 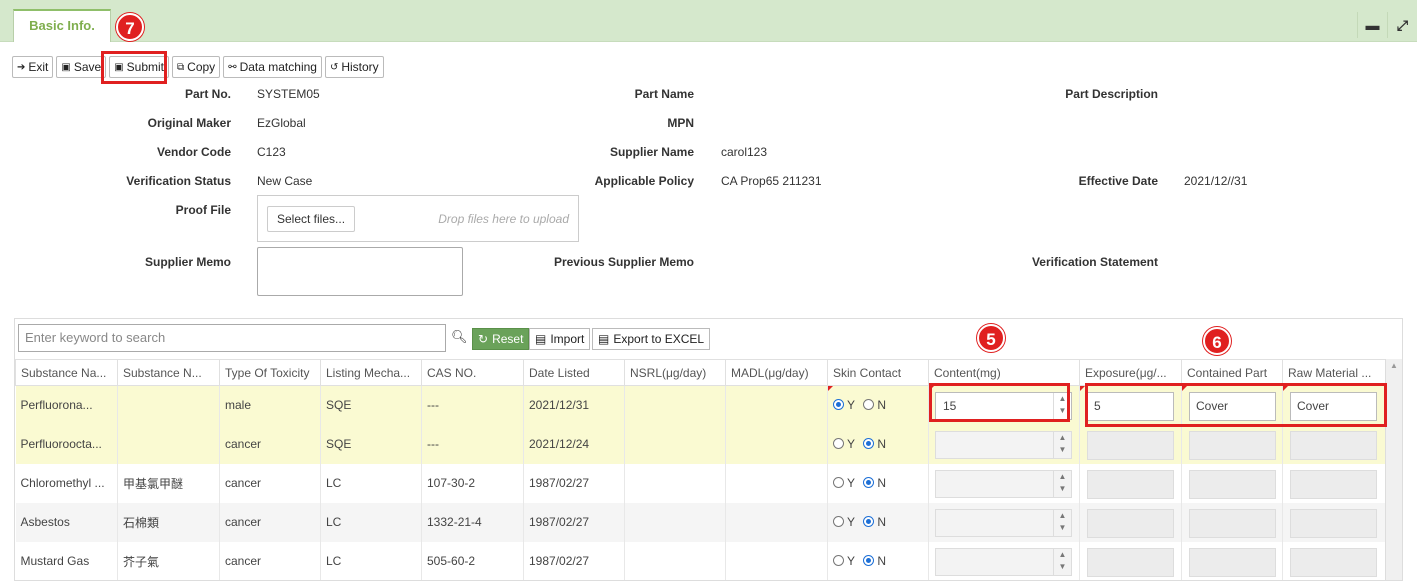 I want to click on supplier-memo-textarea, so click(x=360, y=271).